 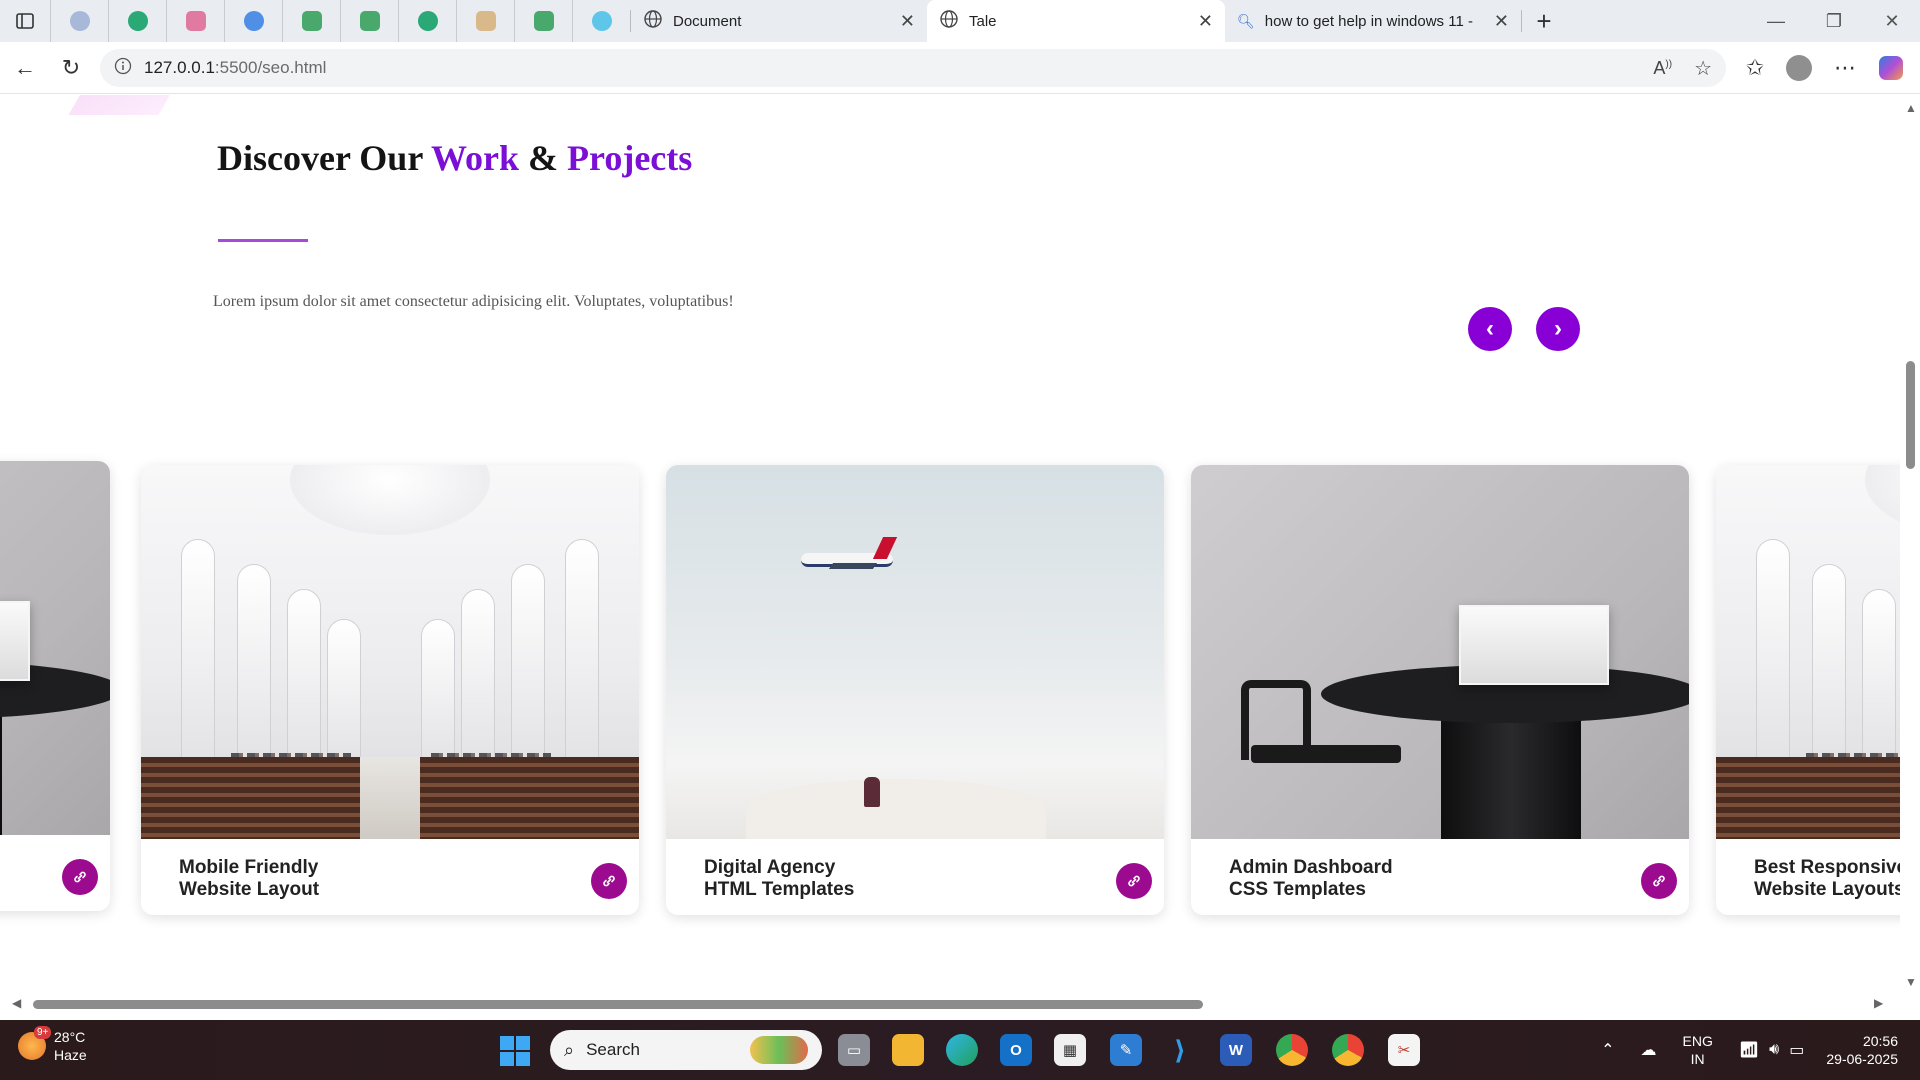 What do you see at coordinates (179, 67) in the screenshot?
I see `url-host: 127.0.0.1` at bounding box center [179, 67].